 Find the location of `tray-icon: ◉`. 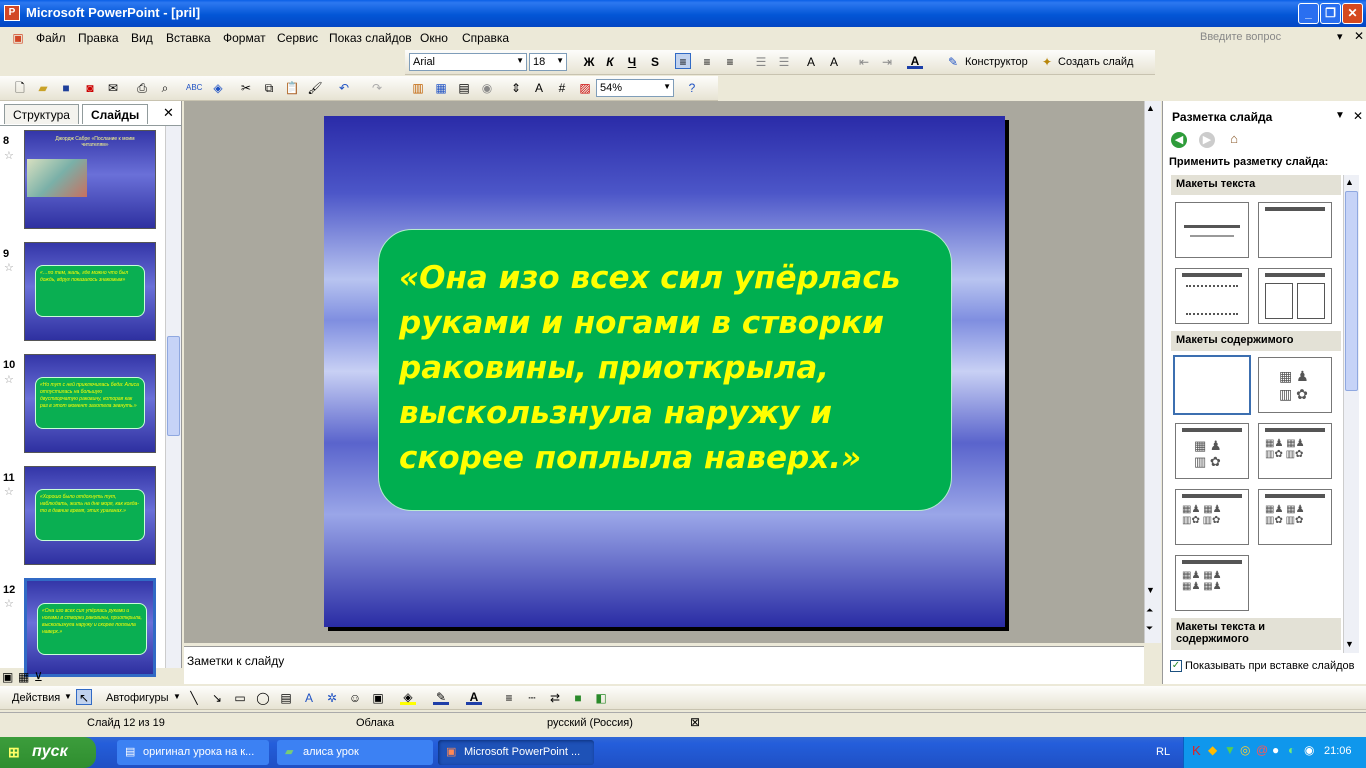

tray-icon: ◉ is located at coordinates (1309, 750).